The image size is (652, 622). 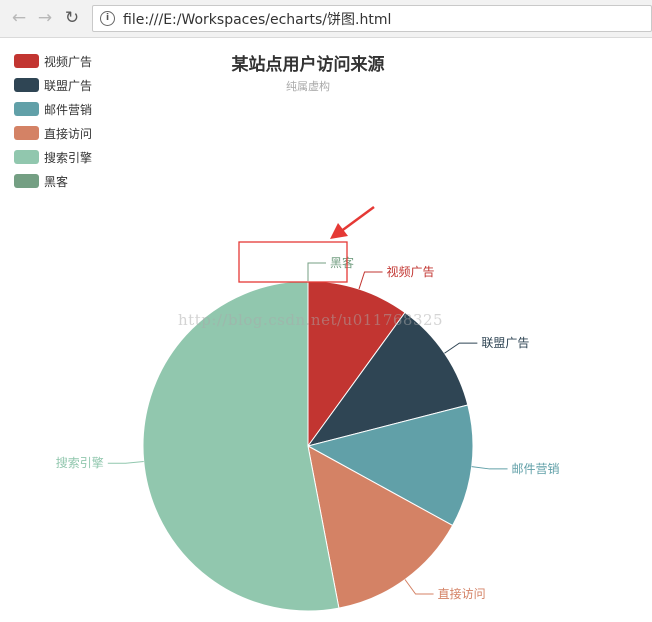 I want to click on slice-label: 邮件营销, so click(x=536, y=469).